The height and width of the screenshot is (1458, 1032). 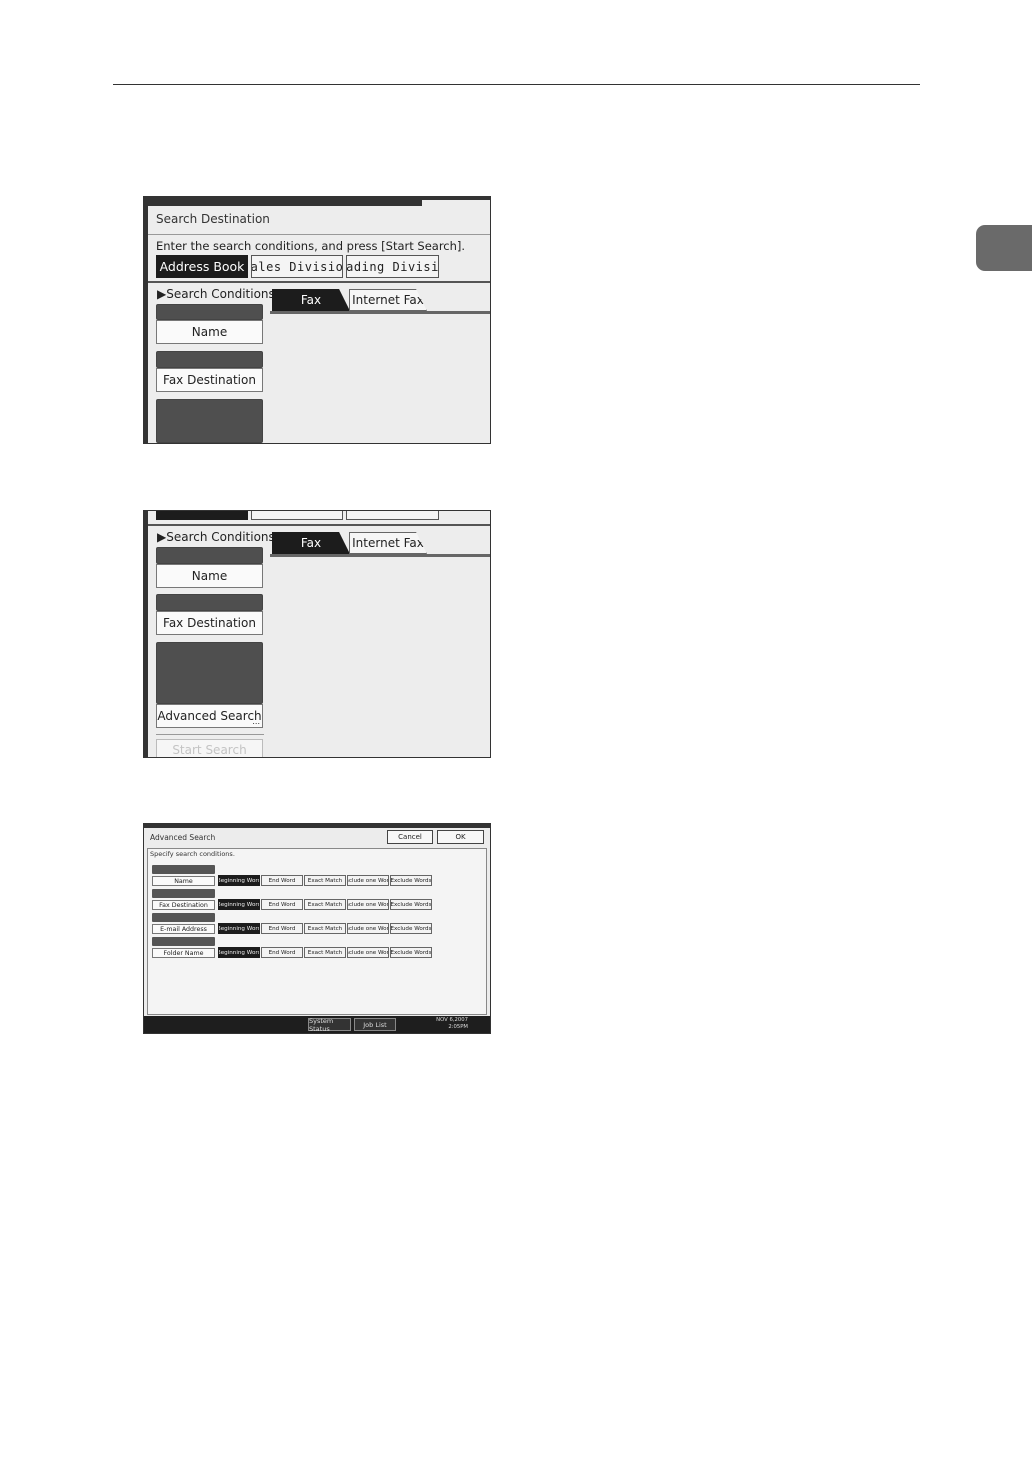 I want to click on group-trading-division, so click(x=392, y=515).